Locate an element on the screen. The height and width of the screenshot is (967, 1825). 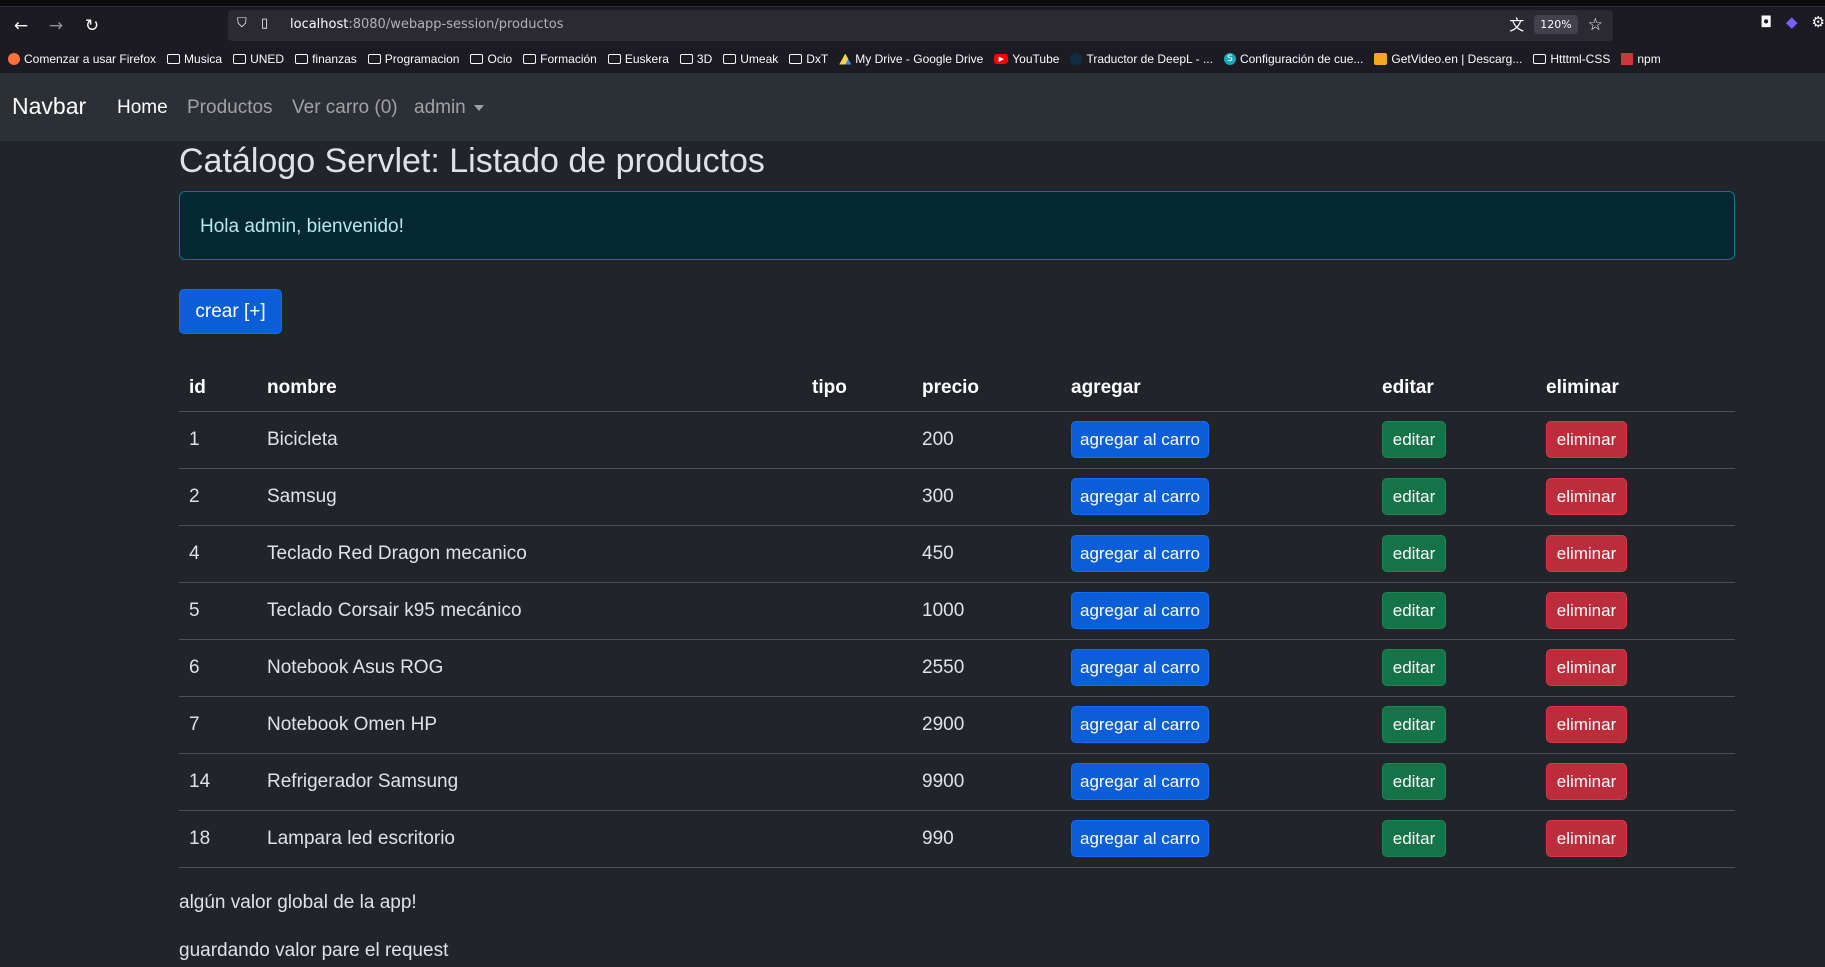
bookmark-label: Htttml-CSS is located at coordinates (1580, 59).